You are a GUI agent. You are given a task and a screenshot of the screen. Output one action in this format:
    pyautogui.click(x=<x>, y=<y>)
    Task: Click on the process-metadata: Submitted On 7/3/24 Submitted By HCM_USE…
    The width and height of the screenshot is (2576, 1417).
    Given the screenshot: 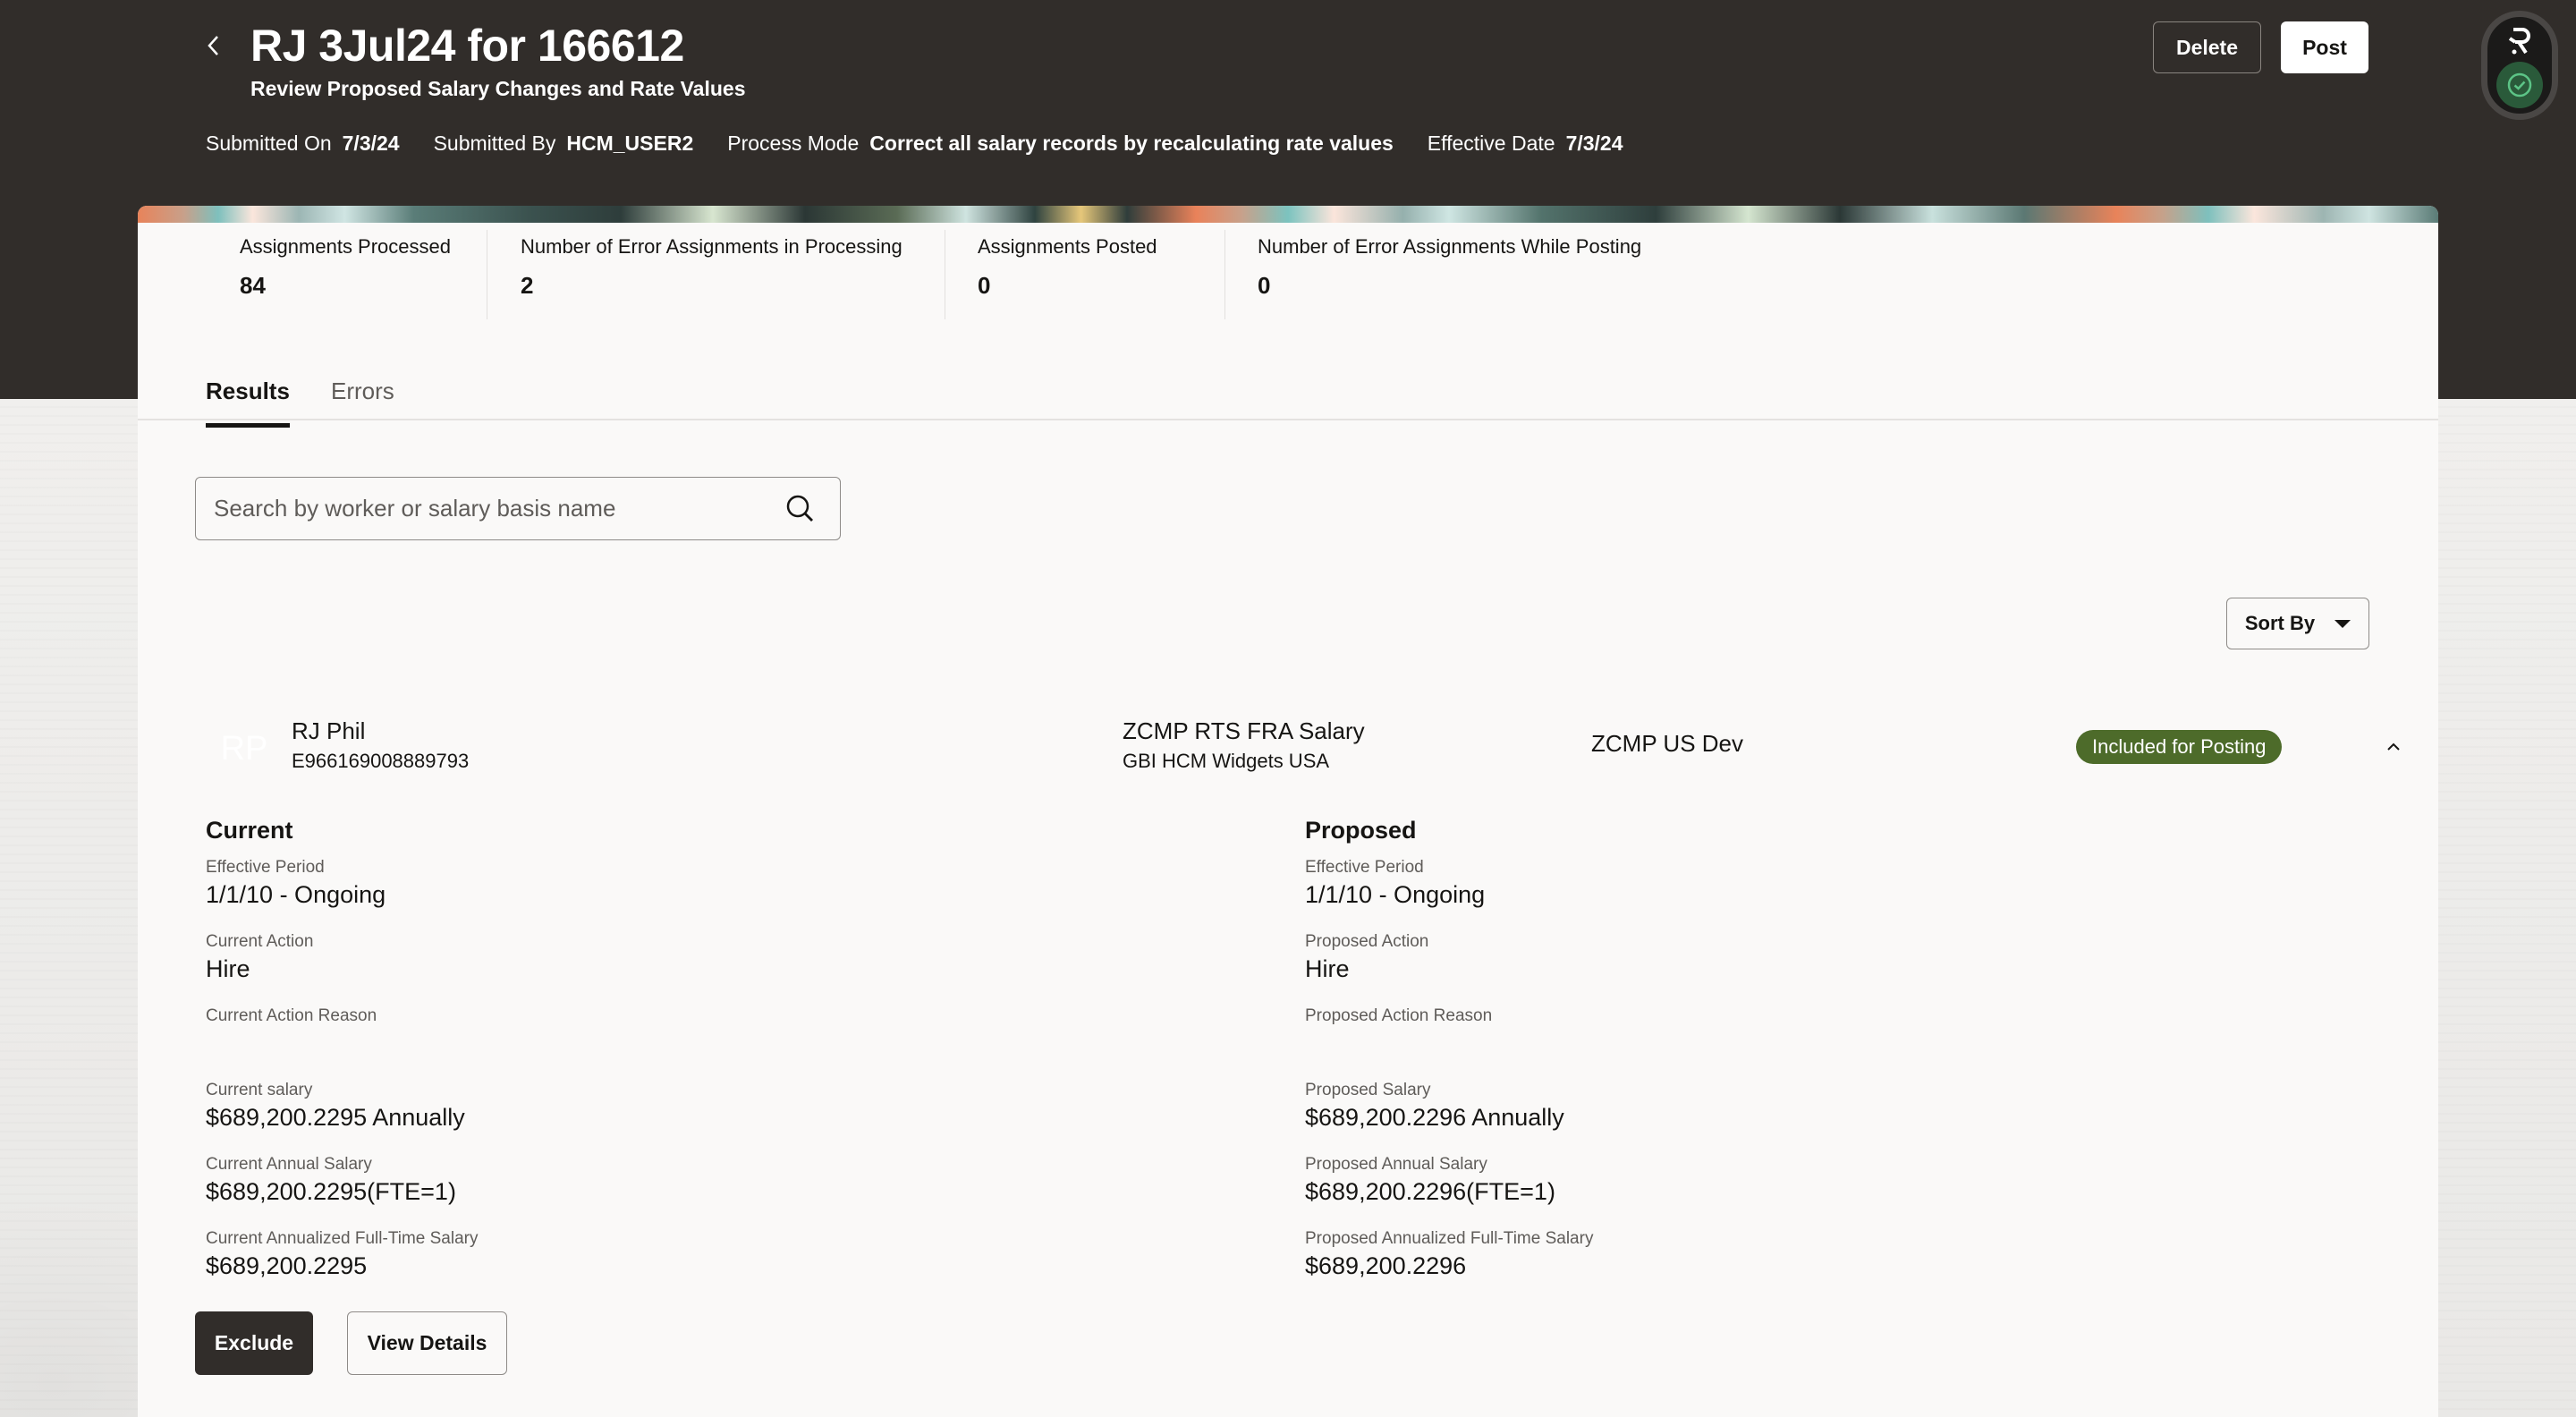 What is the action you would take?
    pyautogui.click(x=914, y=144)
    